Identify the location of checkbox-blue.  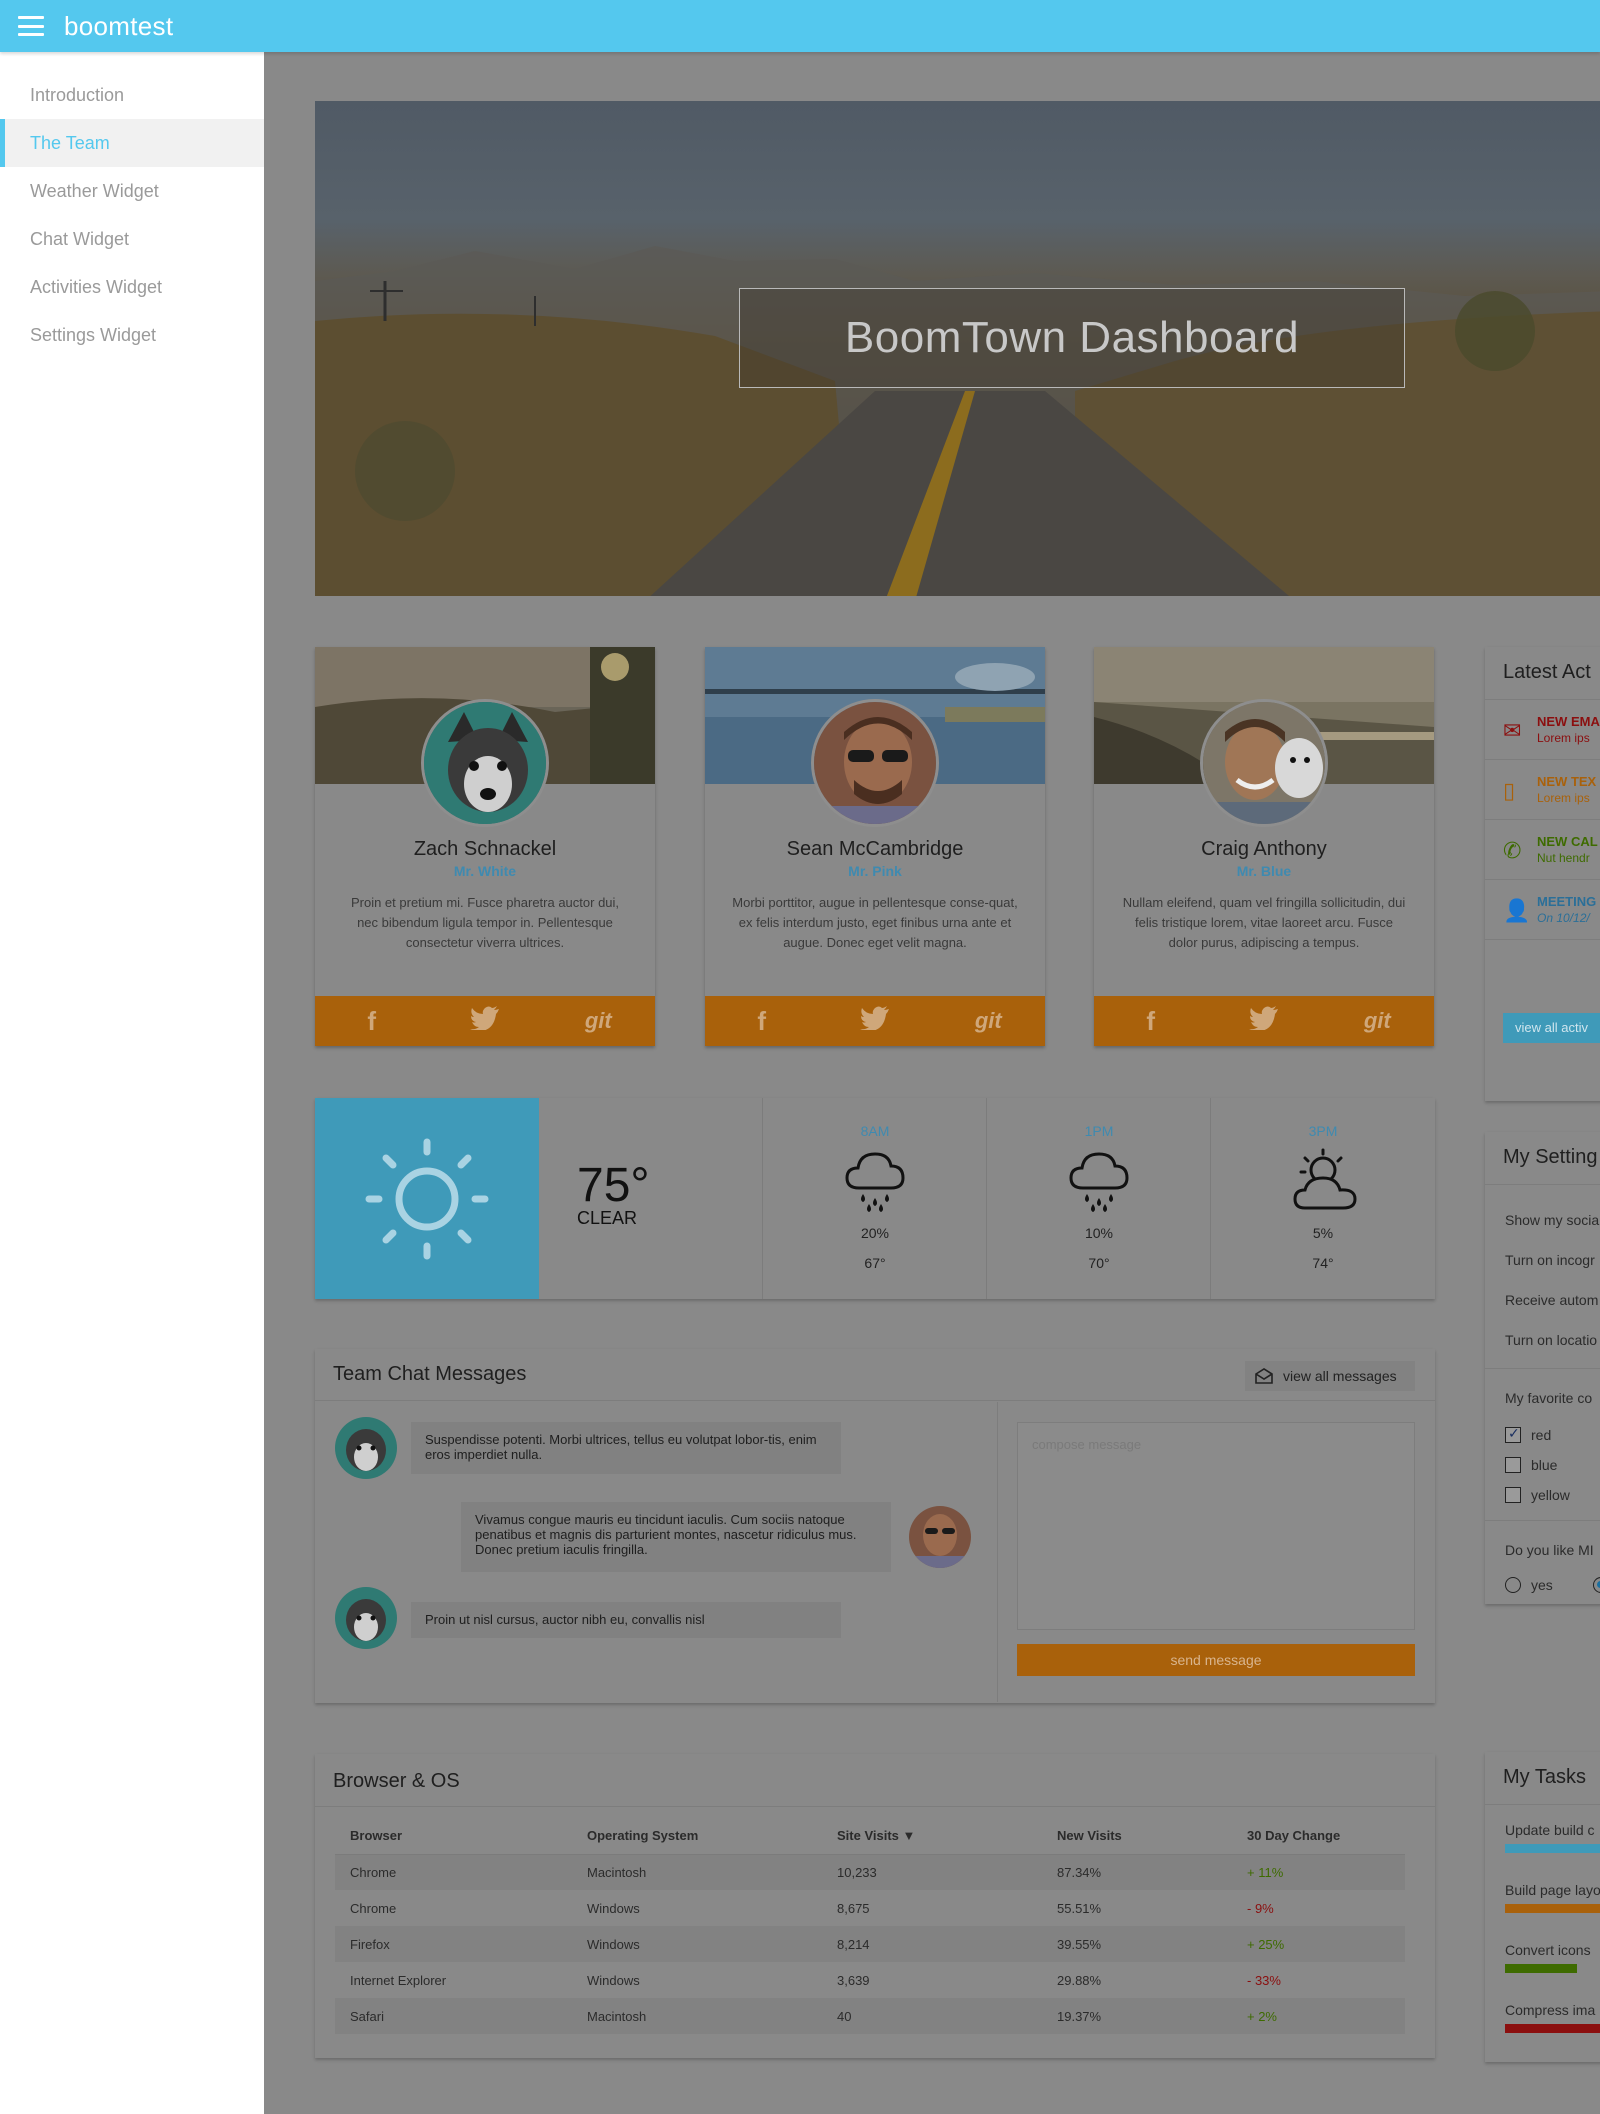
(1513, 1465).